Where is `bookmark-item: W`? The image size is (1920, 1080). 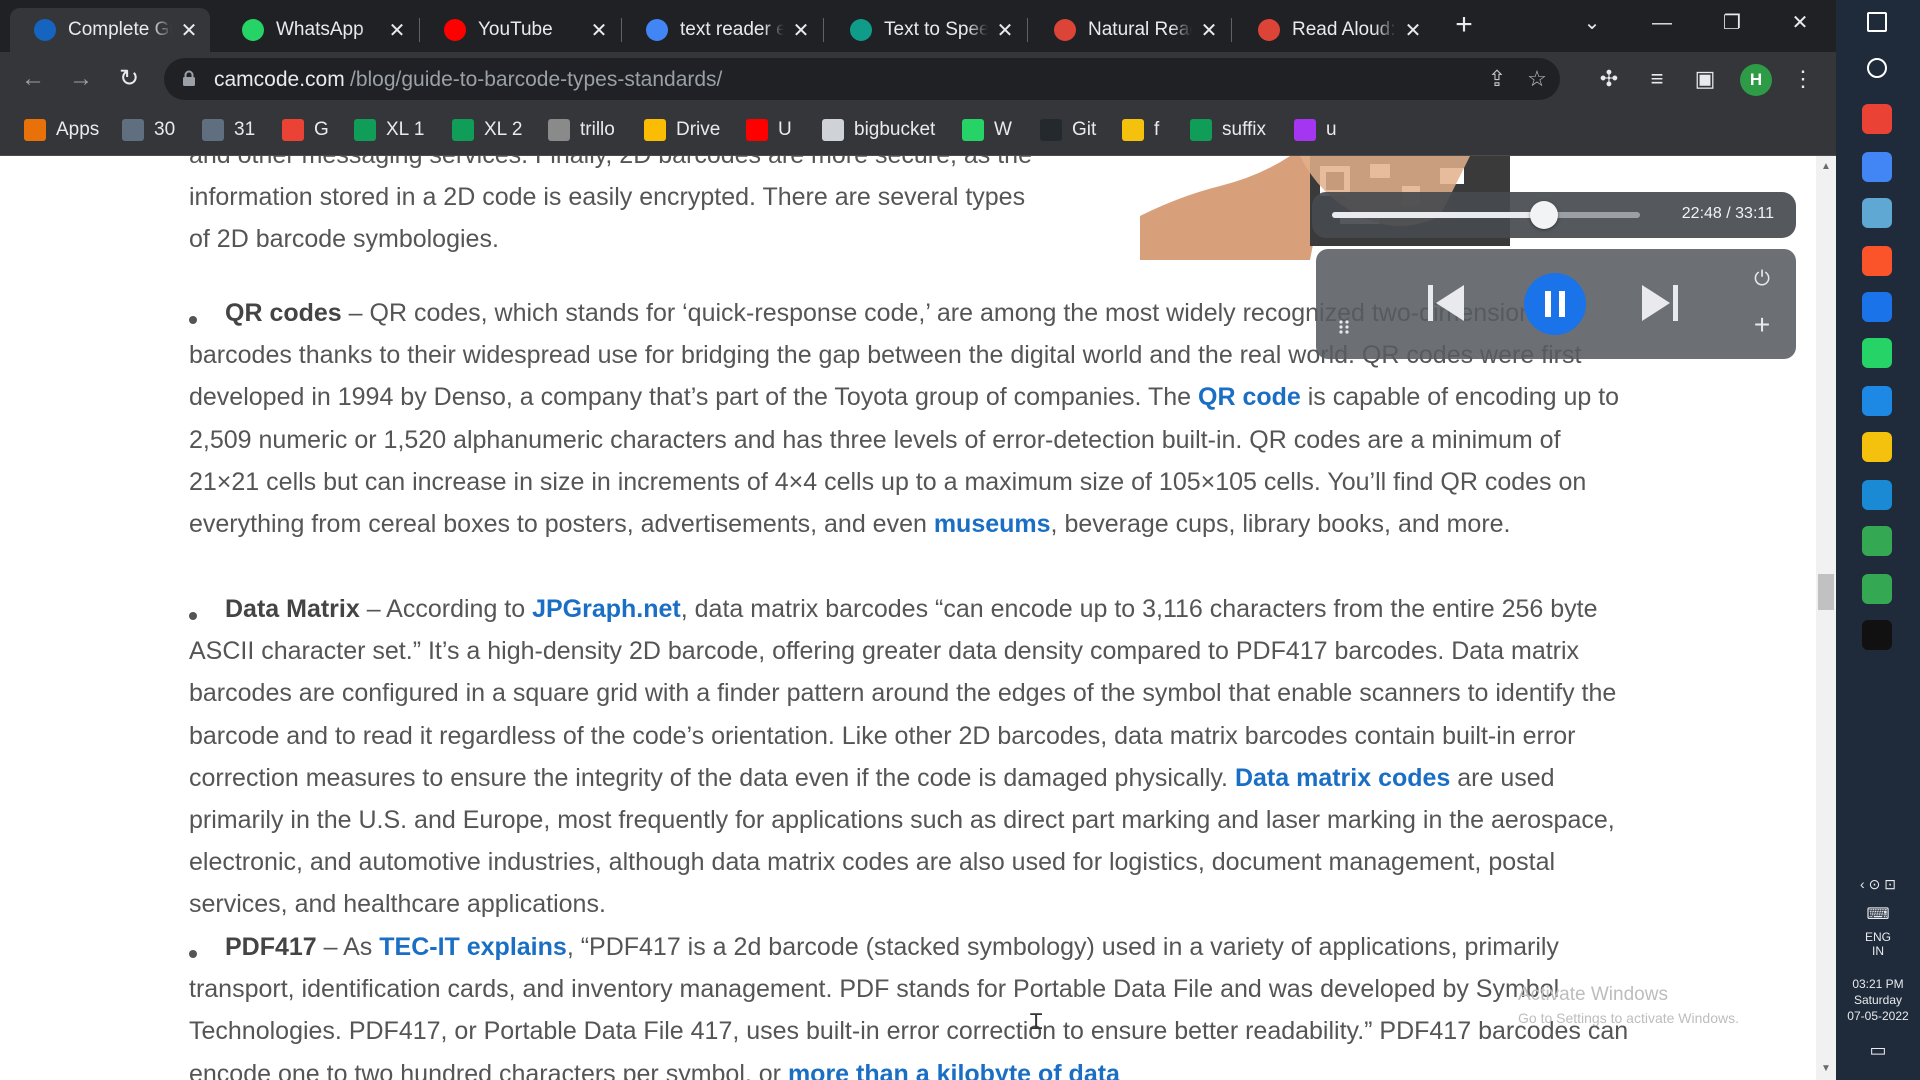 bookmark-item: W is located at coordinates (987, 130).